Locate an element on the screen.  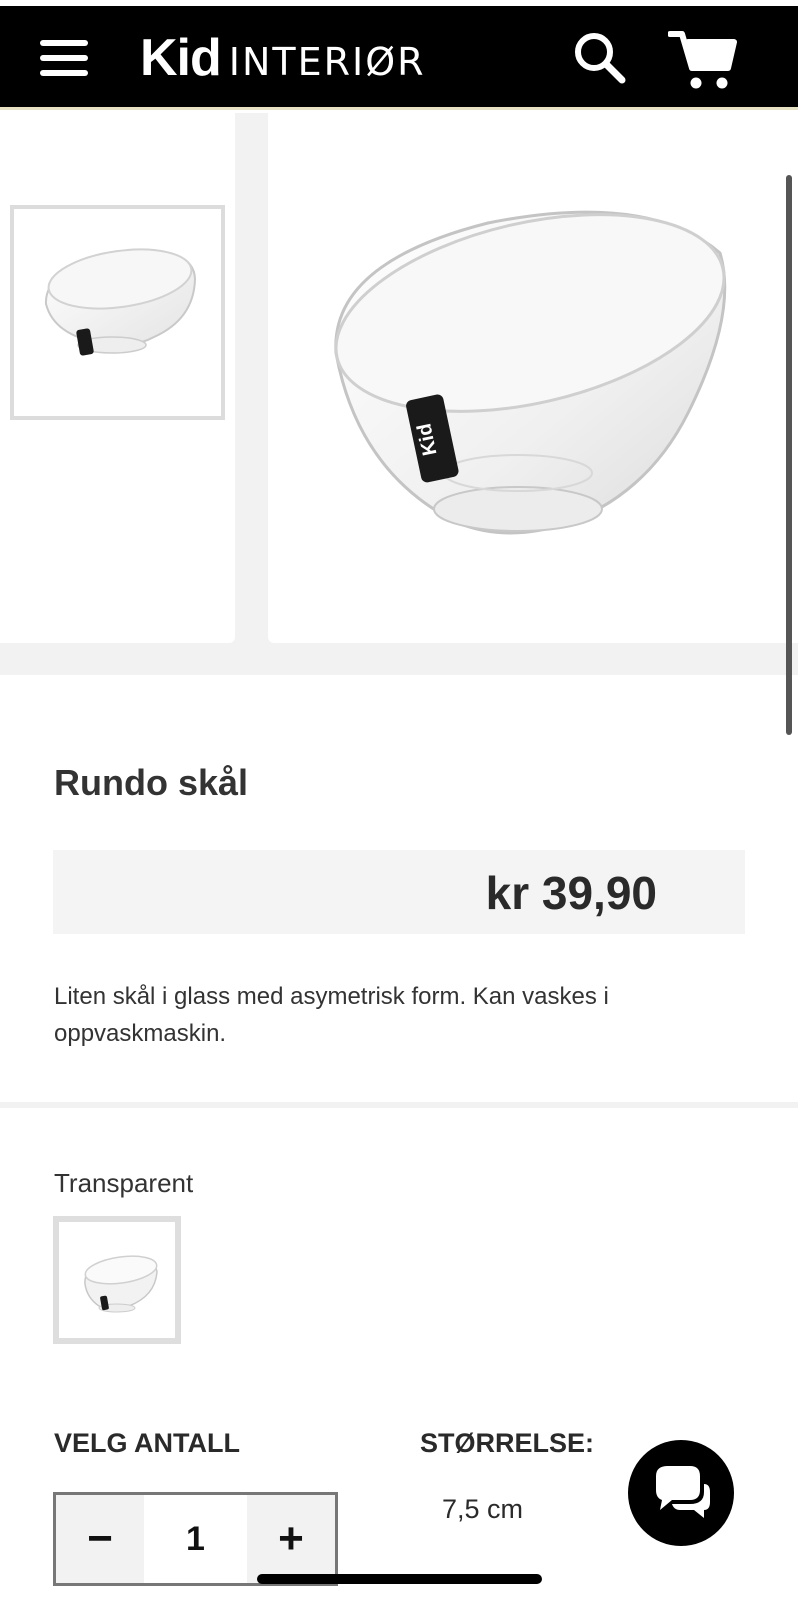
logo-brand-text: Kid is located at coordinates (181, 58).